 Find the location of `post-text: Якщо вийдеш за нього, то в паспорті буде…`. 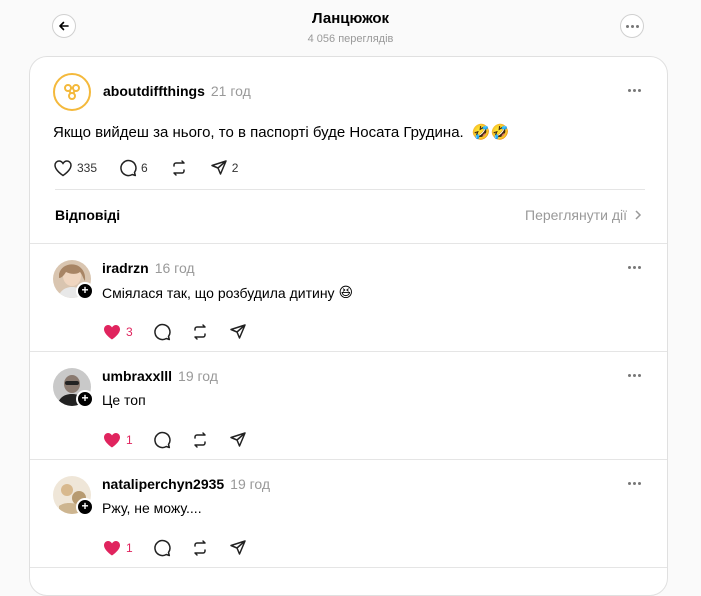

post-text: Якщо вийдеш за нього, то в паспорті буде… is located at coordinates (281, 132).